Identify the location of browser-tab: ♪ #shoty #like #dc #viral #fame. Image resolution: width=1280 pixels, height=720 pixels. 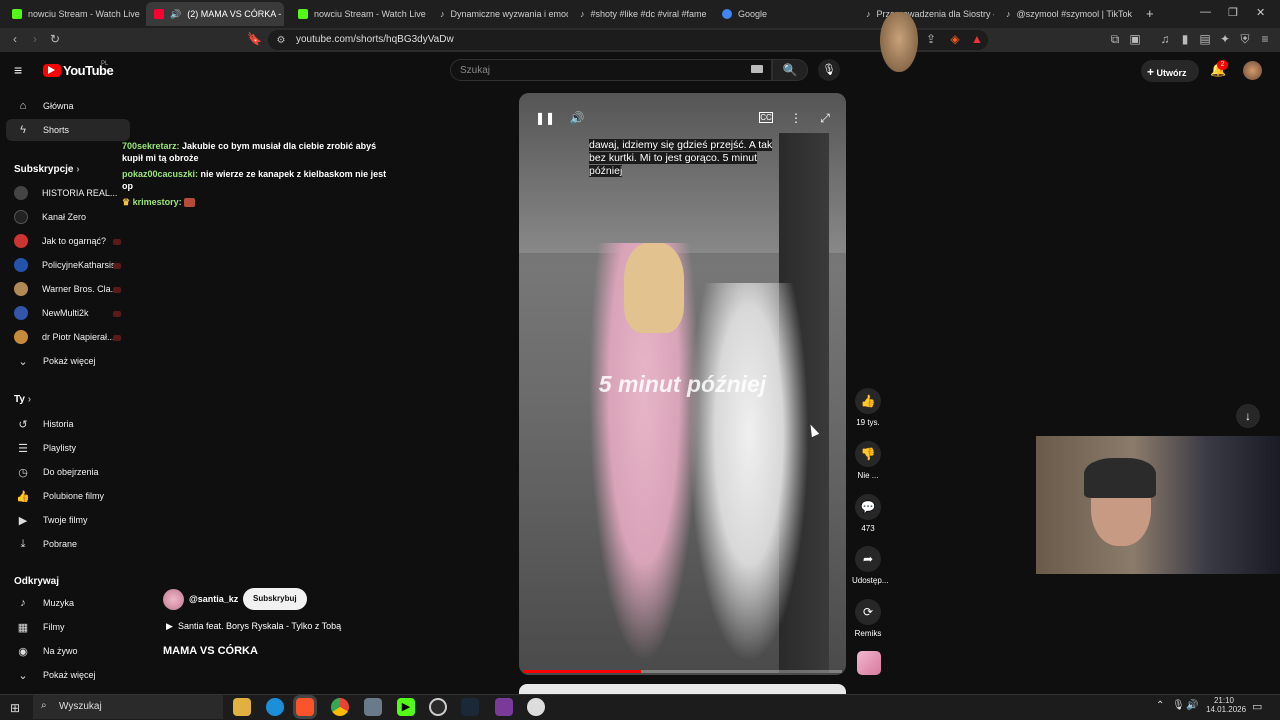
(640, 14).